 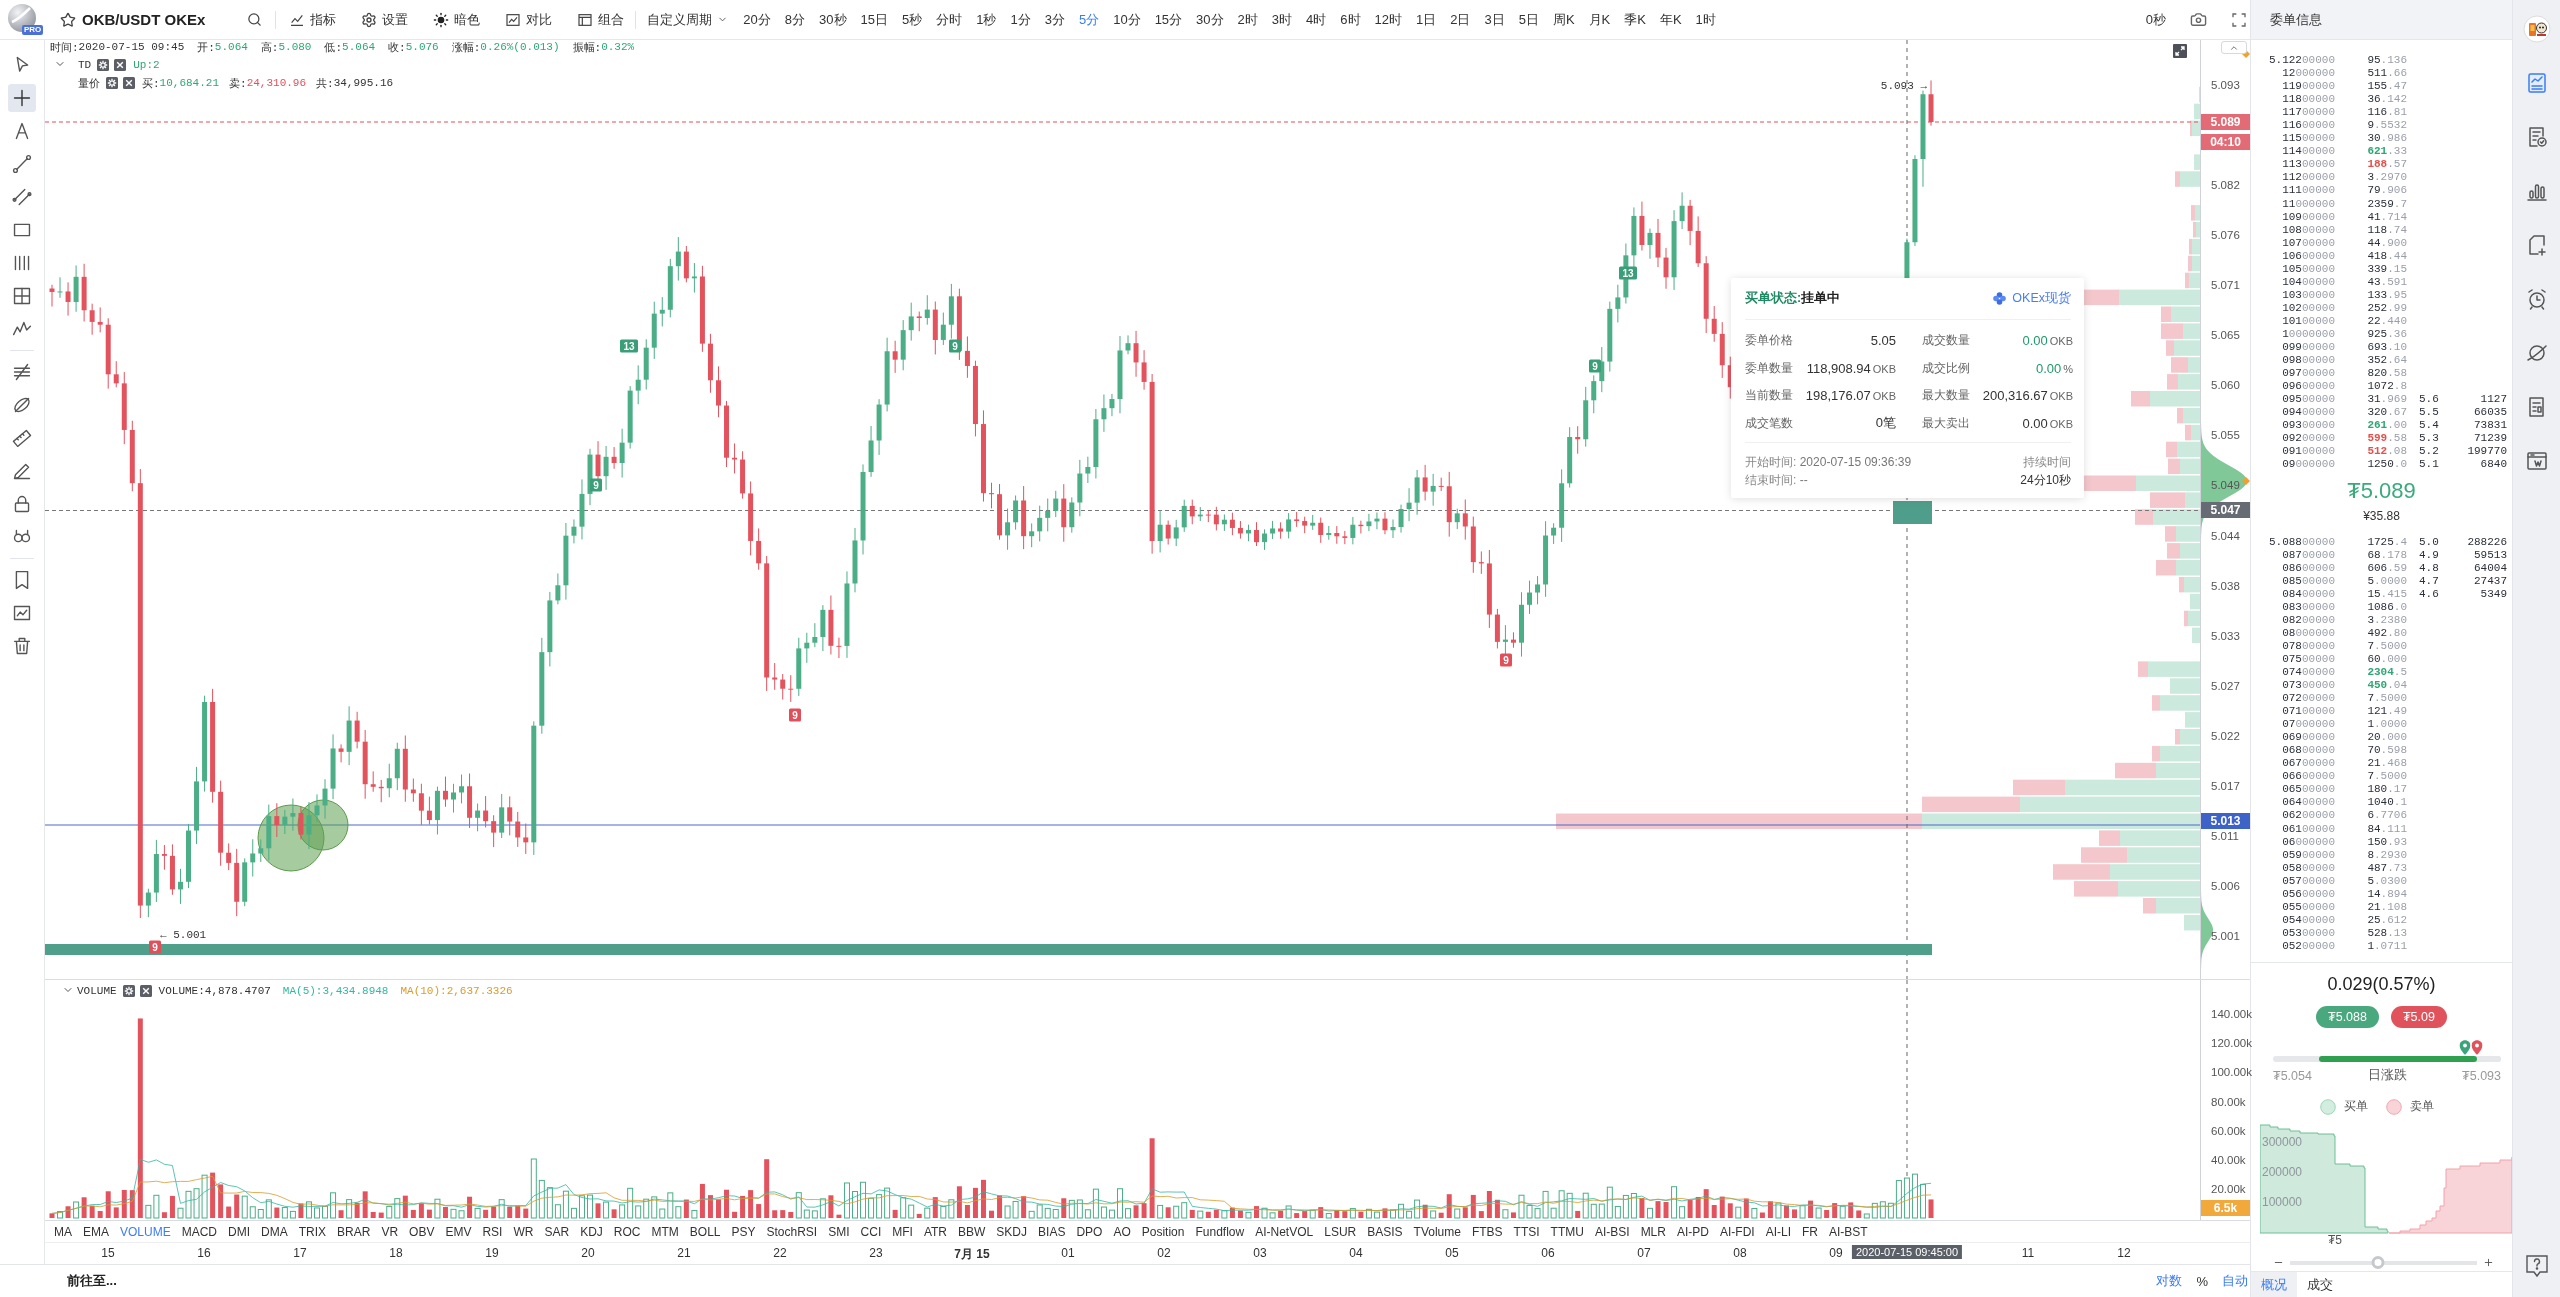 What do you see at coordinates (2293, 738) in the screenshot?
I see `order-price: 06900000` at bounding box center [2293, 738].